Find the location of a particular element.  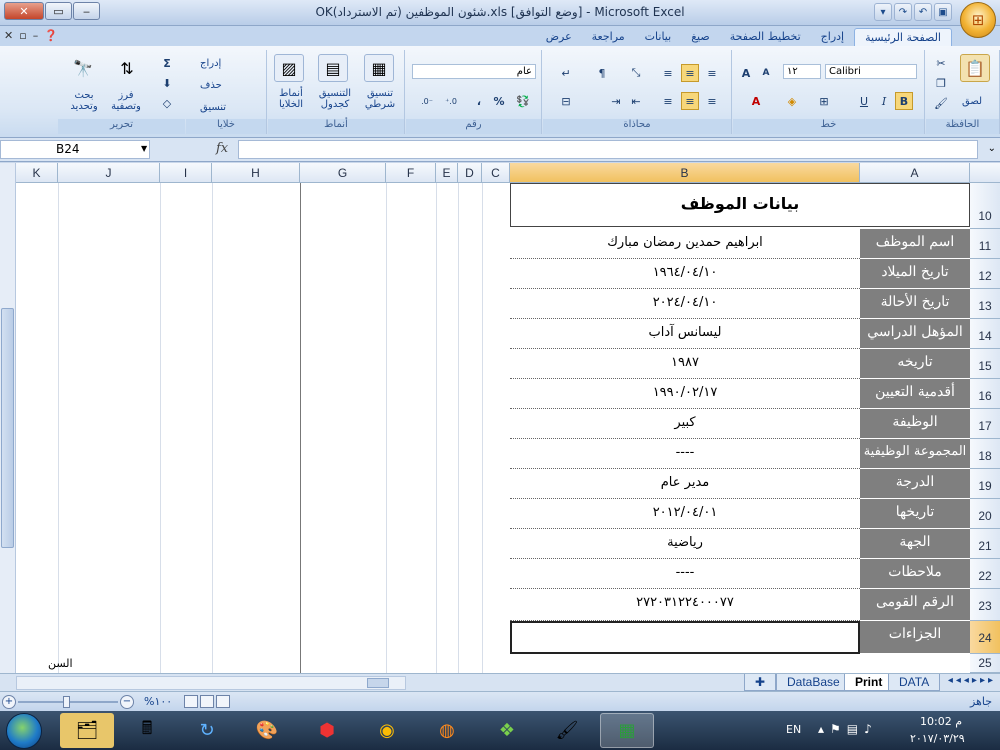

qat-dropdown-icon: ▾ is located at coordinates (883, 12).